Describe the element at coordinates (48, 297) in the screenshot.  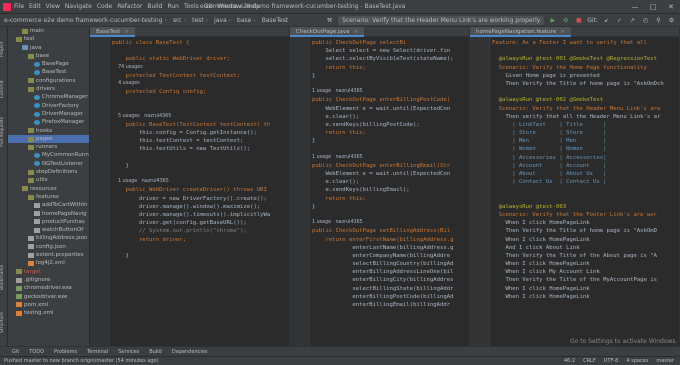
I see `tree-item: geckodriver.exe` at that location.